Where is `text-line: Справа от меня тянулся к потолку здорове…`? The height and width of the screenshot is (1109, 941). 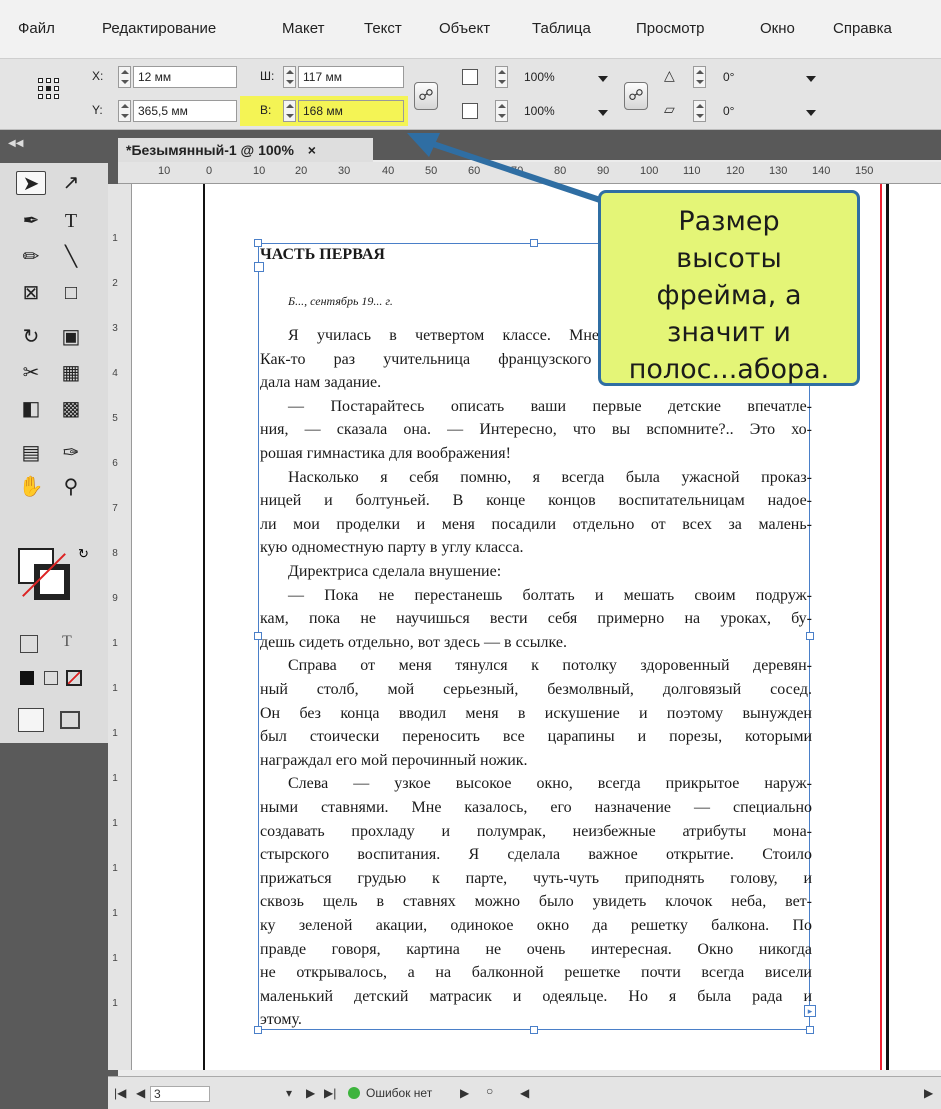
text-line: Справа от меня тянулся к потолку здорове… is located at coordinates (550, 666).